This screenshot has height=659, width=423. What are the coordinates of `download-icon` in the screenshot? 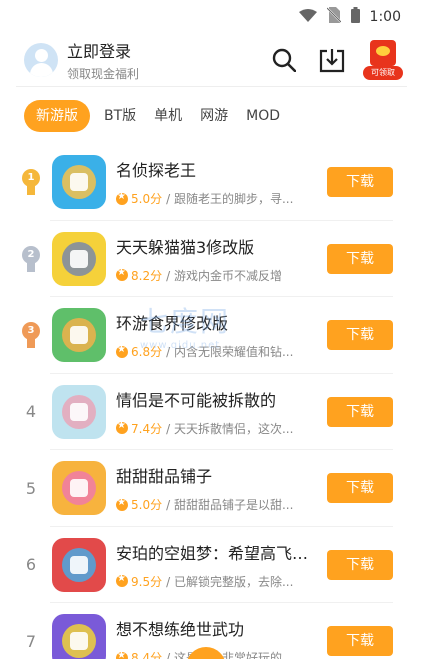 It's located at (332, 61).